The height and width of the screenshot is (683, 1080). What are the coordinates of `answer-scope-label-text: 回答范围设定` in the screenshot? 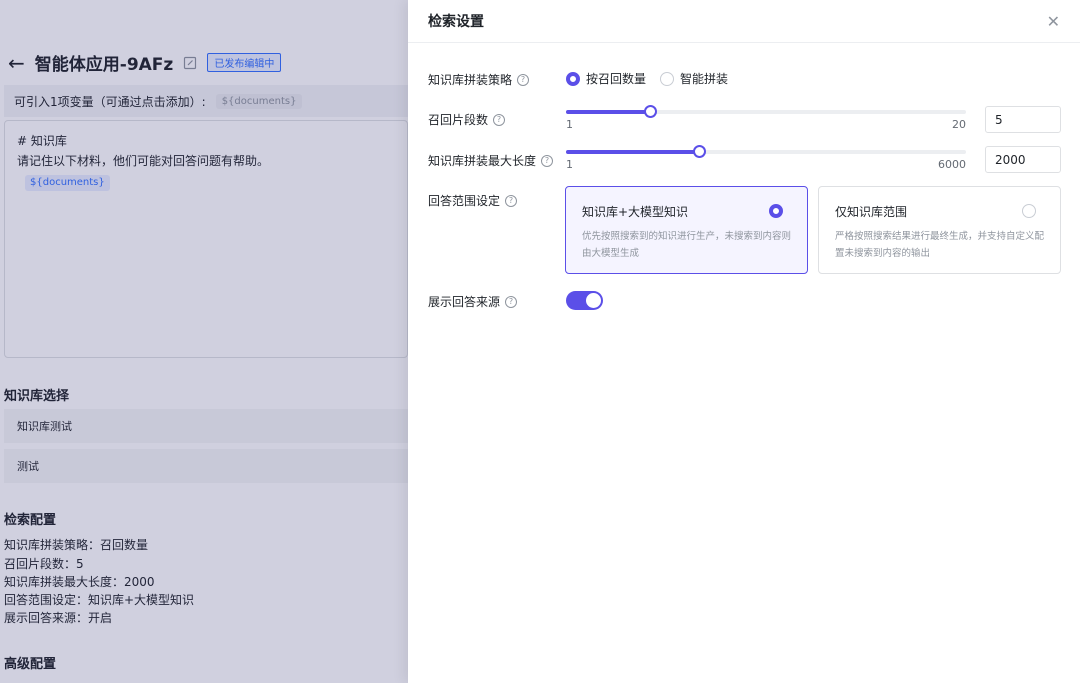 It's located at (464, 201).